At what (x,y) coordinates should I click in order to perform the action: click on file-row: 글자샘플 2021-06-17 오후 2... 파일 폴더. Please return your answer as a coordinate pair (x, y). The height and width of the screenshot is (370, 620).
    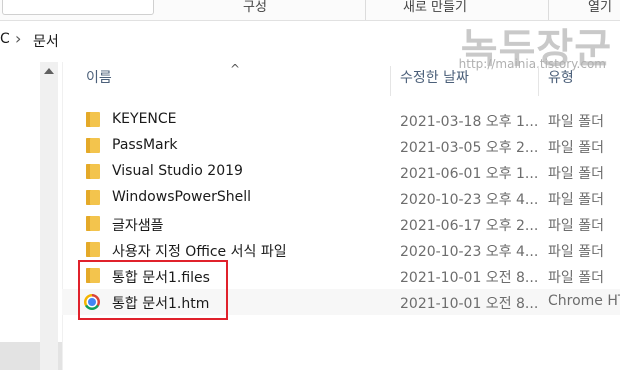
    Looking at the image, I should click on (341, 224).